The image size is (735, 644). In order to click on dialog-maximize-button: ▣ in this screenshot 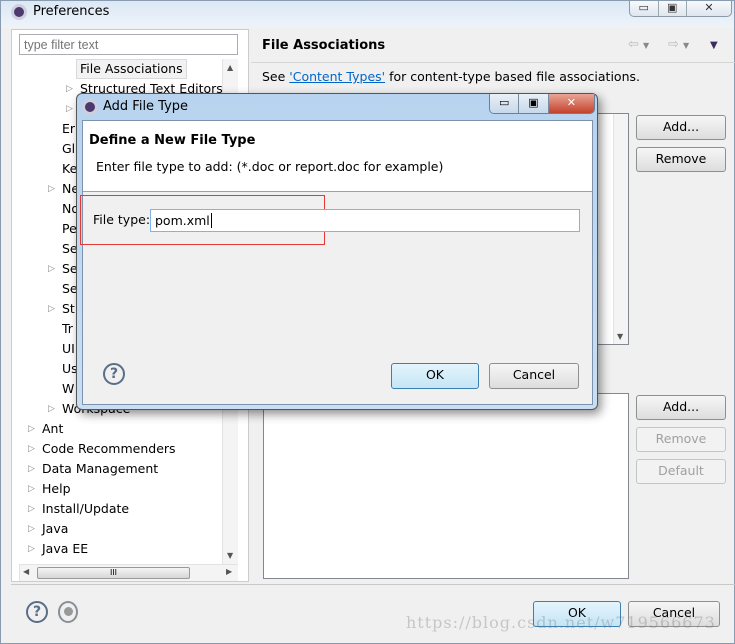, I will do `click(534, 103)`.